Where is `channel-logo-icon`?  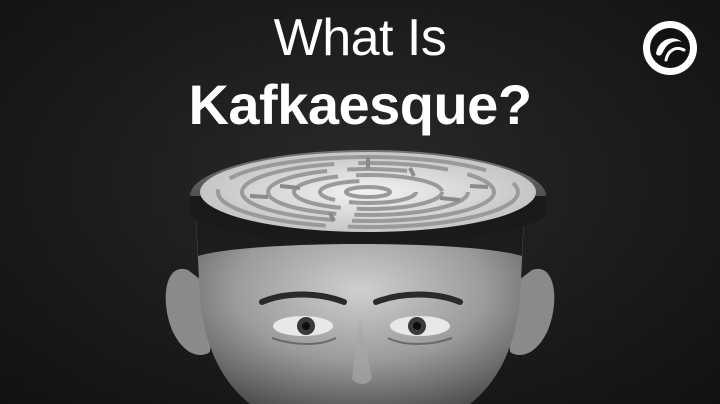
channel-logo-icon is located at coordinates (670, 48).